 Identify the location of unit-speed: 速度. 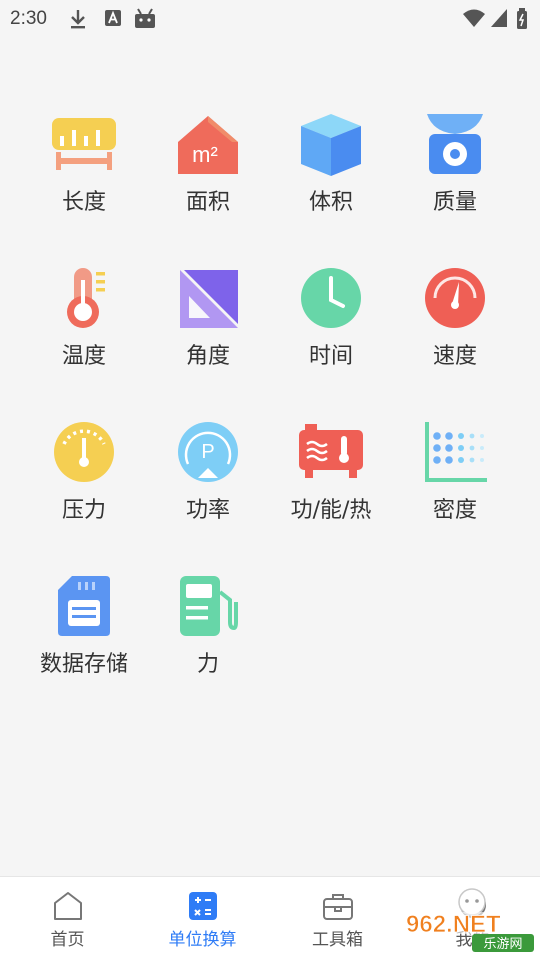
(455, 336).